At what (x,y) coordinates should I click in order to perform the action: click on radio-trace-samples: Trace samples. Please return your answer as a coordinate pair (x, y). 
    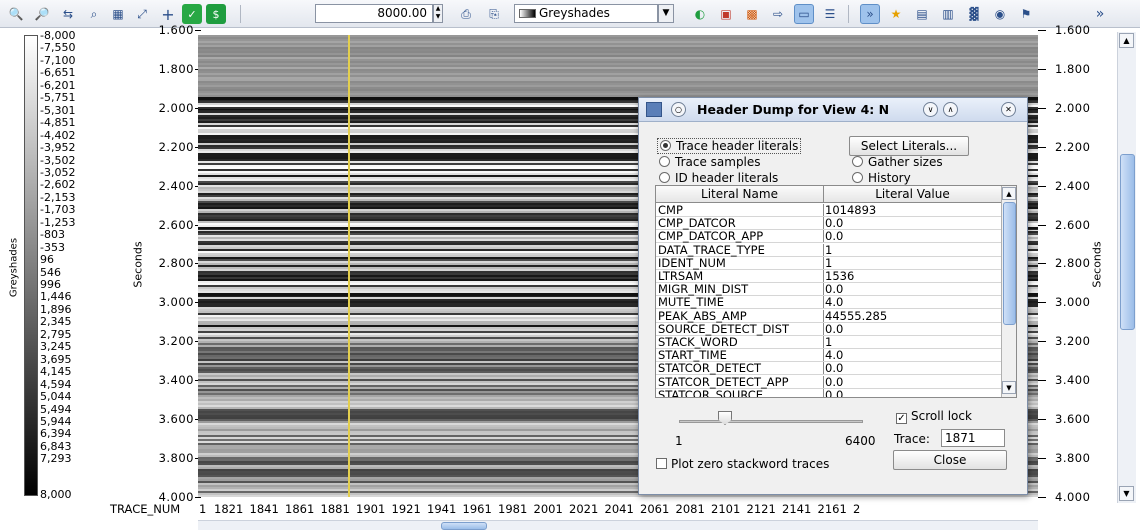
    Looking at the image, I should click on (710, 162).